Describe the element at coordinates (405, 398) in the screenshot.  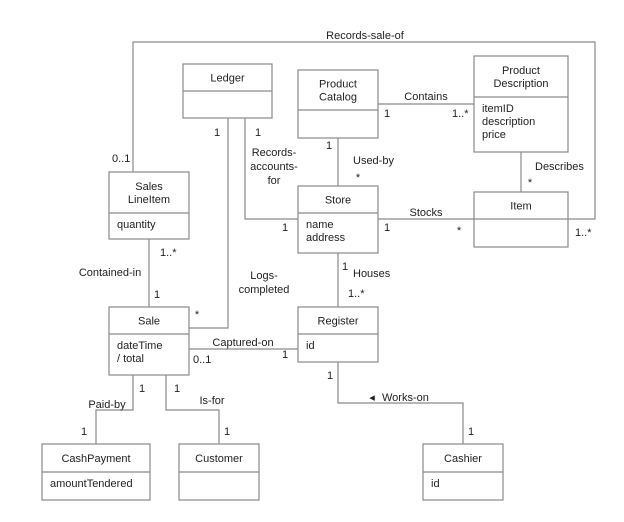
I see `association-label: Works-on` at that location.